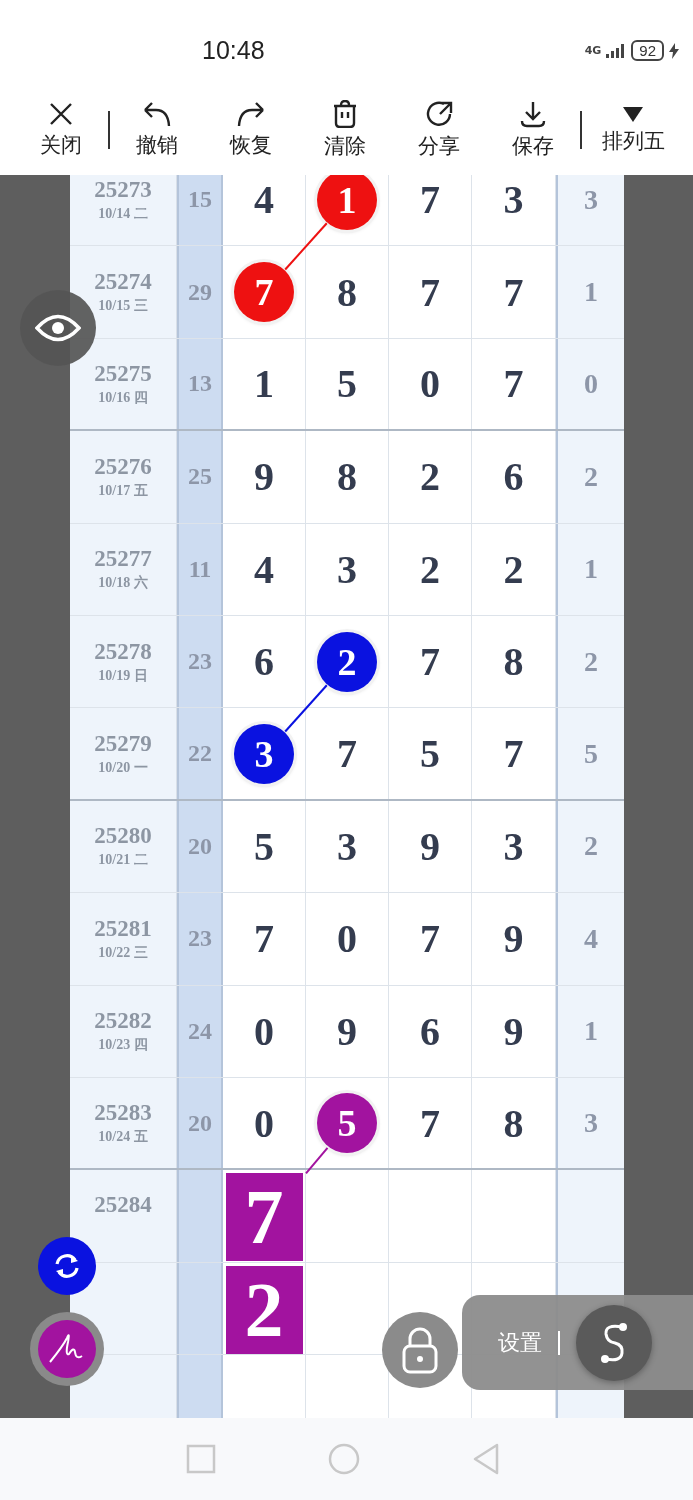  Describe the element at coordinates (156, 114) in the screenshot. I see `undo-icon` at that location.